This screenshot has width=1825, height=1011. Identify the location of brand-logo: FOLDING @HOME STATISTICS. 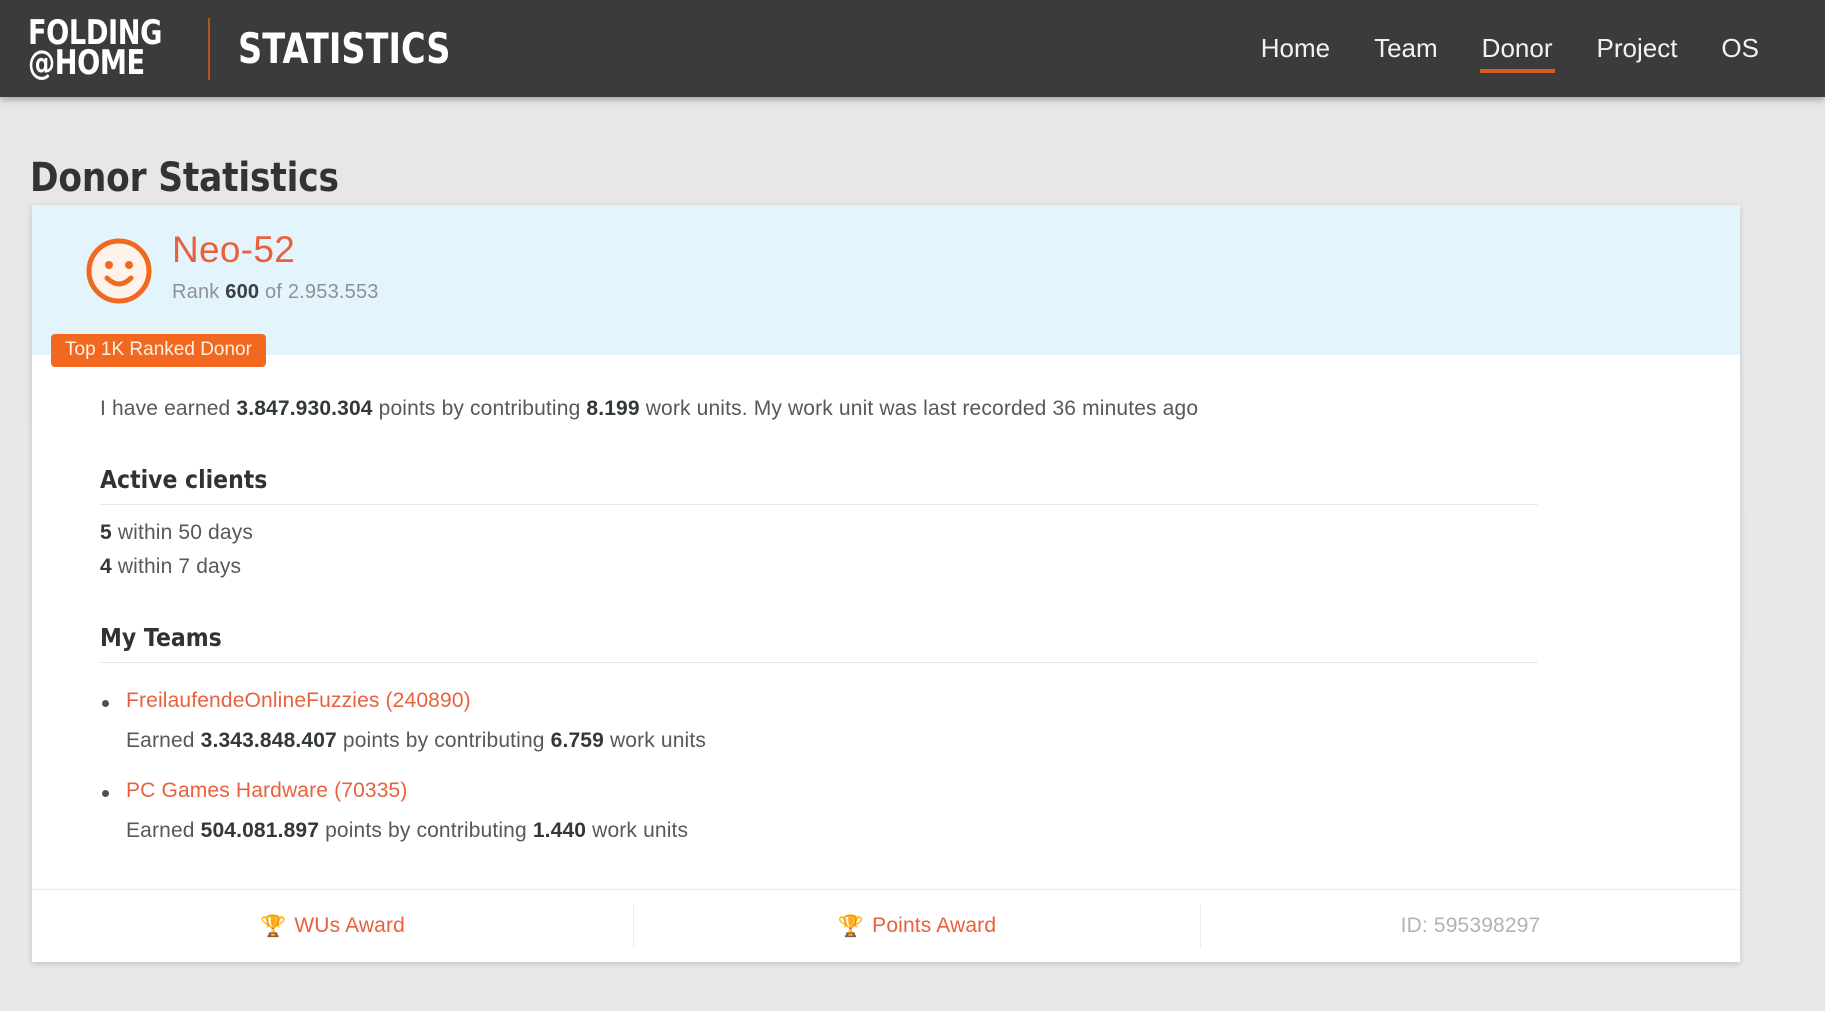
(265, 49).